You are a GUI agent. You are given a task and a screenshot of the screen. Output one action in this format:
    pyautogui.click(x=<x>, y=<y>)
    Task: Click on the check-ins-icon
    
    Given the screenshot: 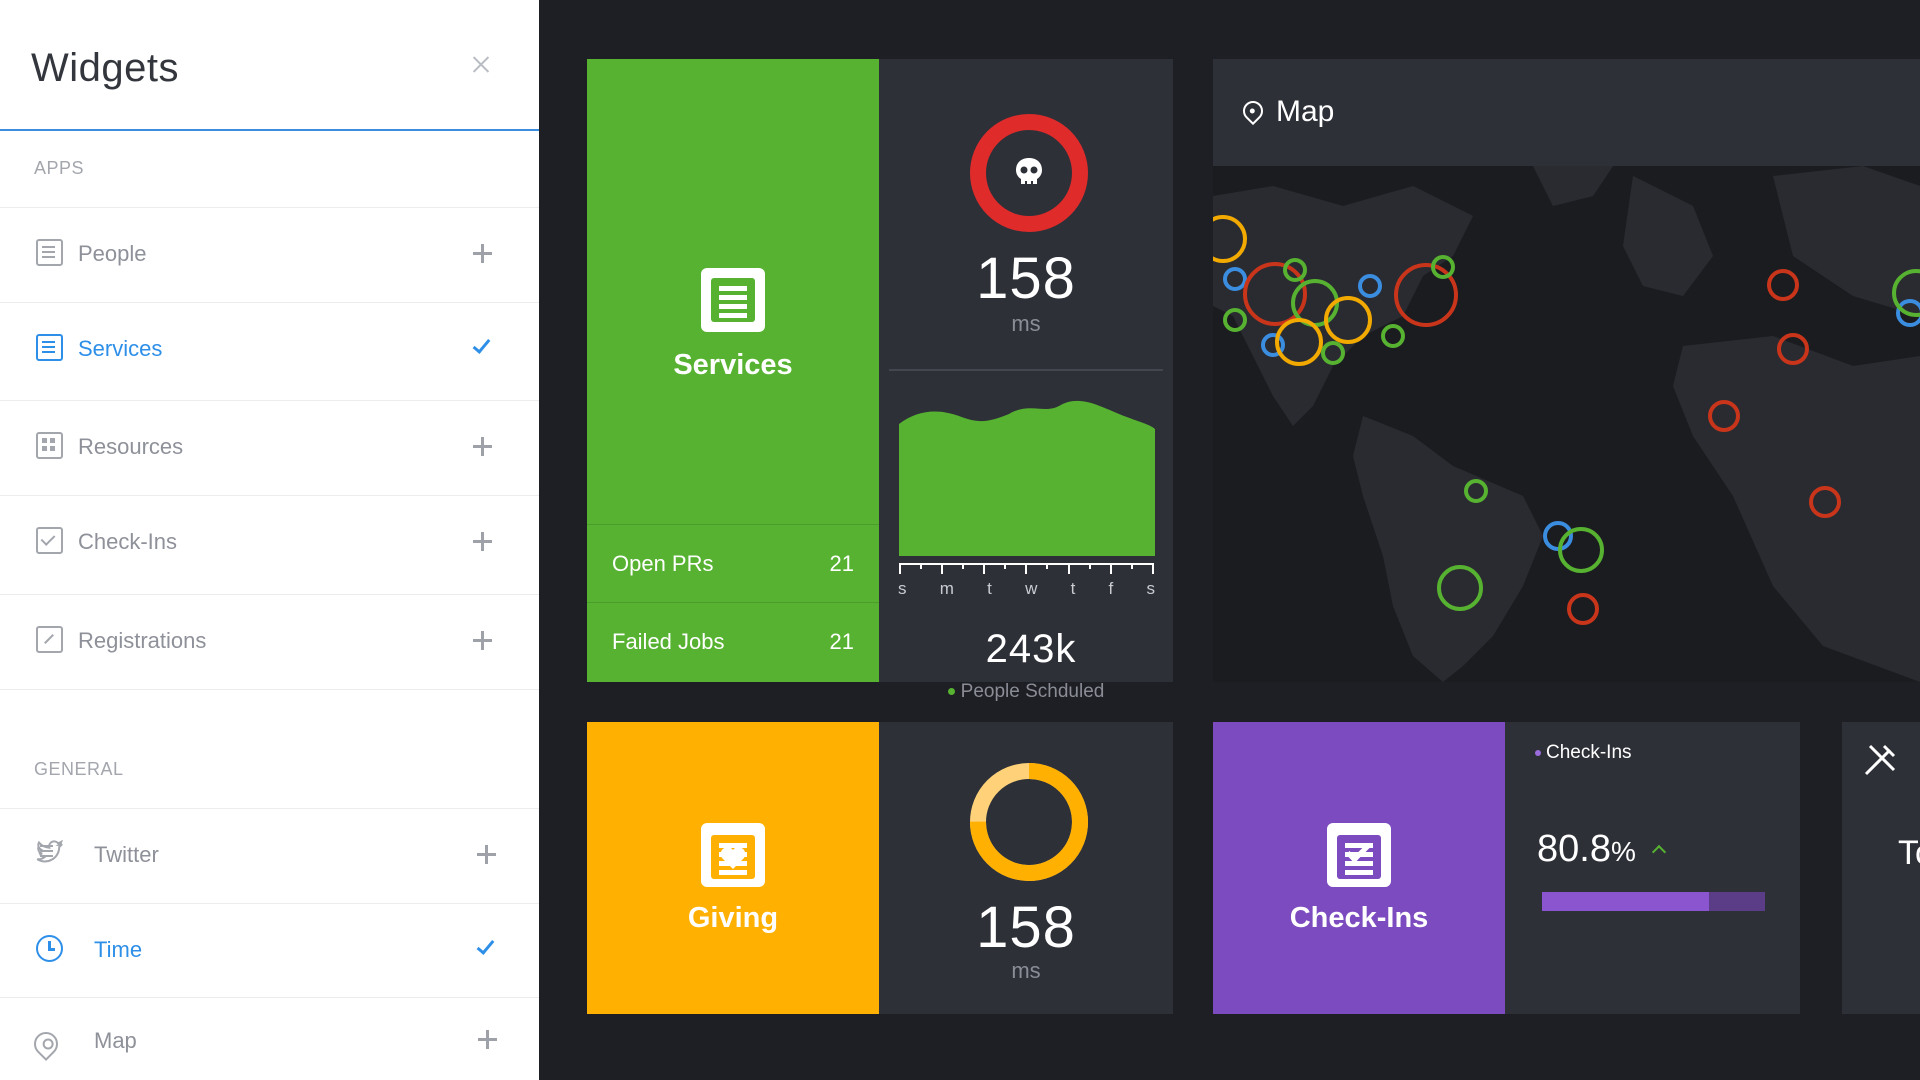 What is the action you would take?
    pyautogui.click(x=49, y=540)
    